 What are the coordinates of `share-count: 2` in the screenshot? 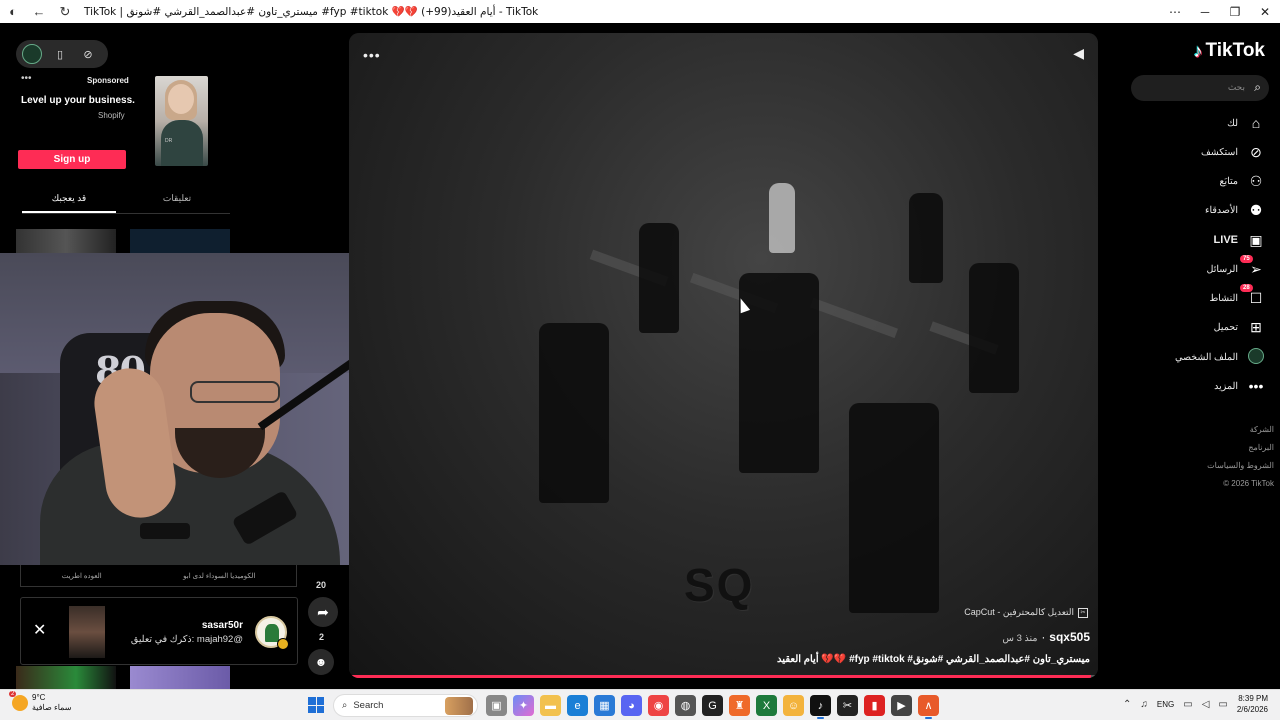 It's located at (322, 637).